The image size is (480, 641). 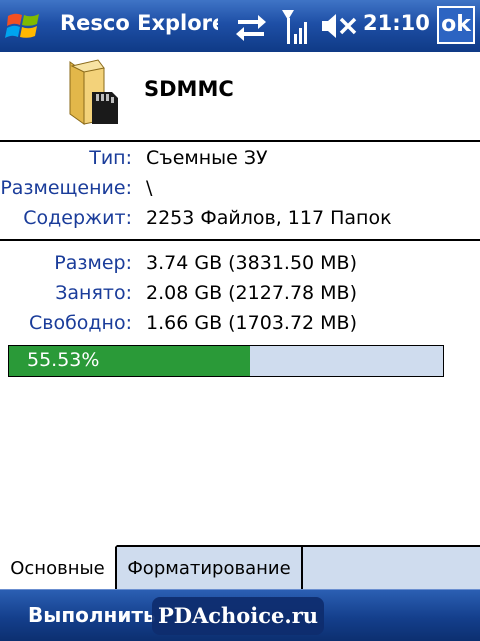 I want to click on property-label: Размер:, so click(x=93, y=263).